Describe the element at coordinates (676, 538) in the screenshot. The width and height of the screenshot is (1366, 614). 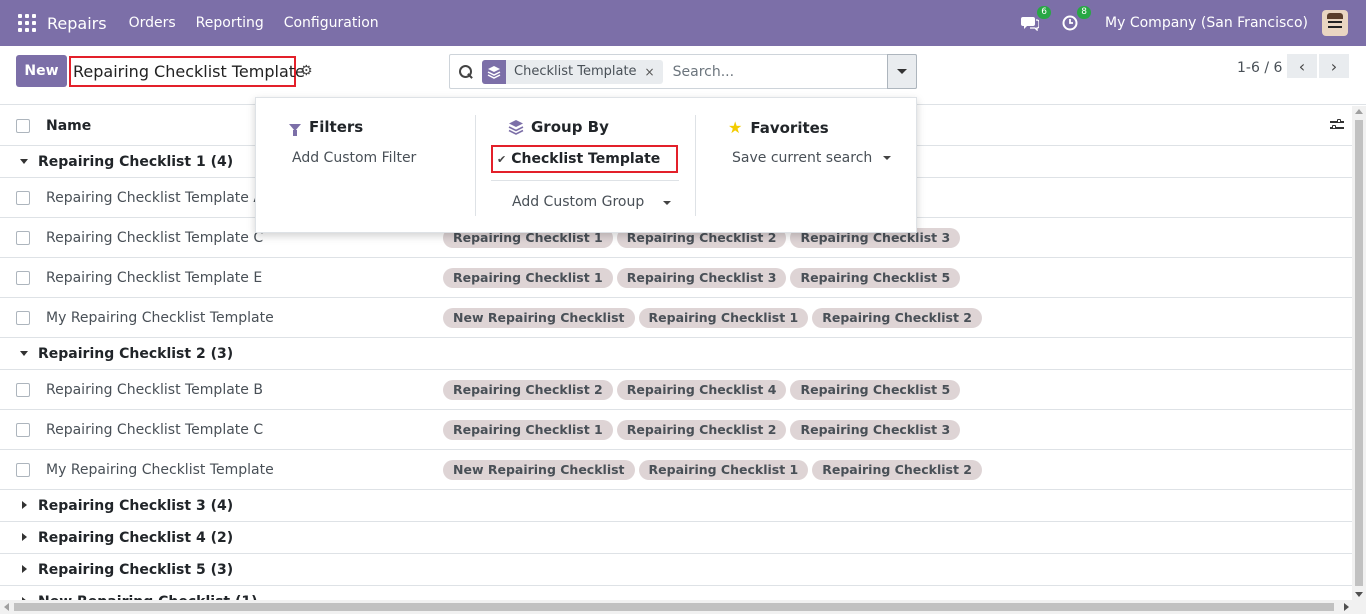
I see `group-row: Repairing Checklist 4 (2)` at that location.